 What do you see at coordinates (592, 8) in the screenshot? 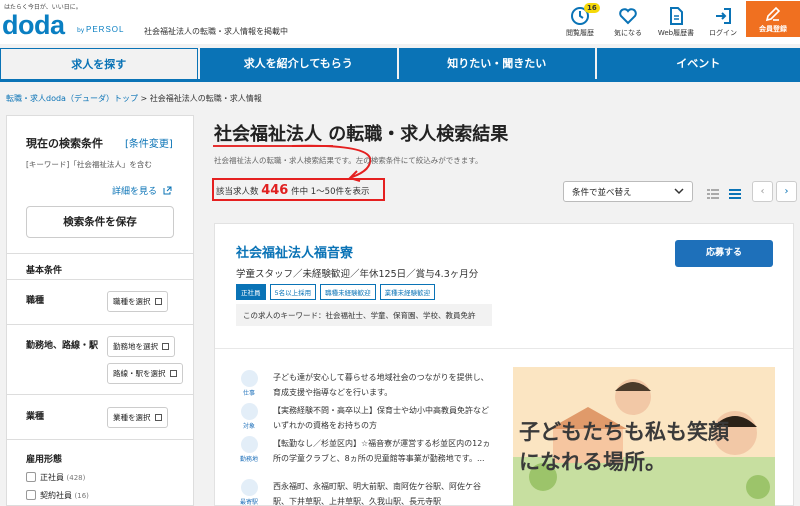
I see `history-badge: 16` at bounding box center [592, 8].